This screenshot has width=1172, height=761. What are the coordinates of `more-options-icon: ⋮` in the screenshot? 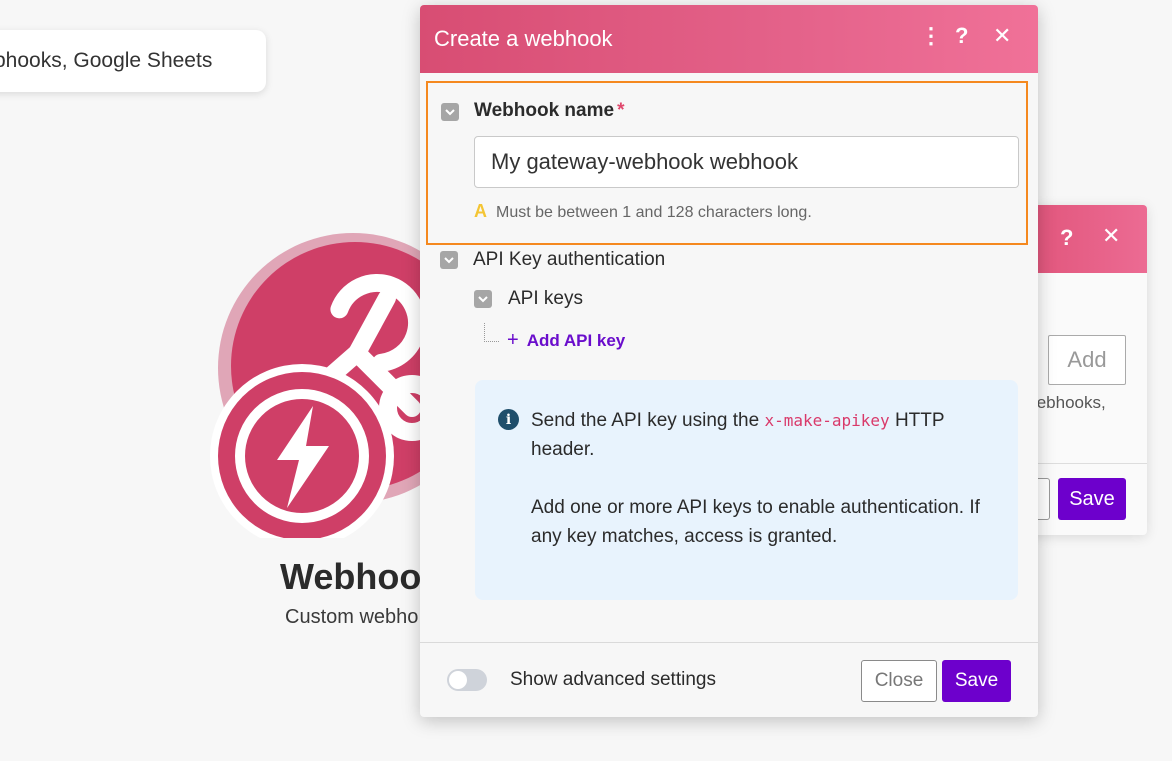 It's located at (931, 36).